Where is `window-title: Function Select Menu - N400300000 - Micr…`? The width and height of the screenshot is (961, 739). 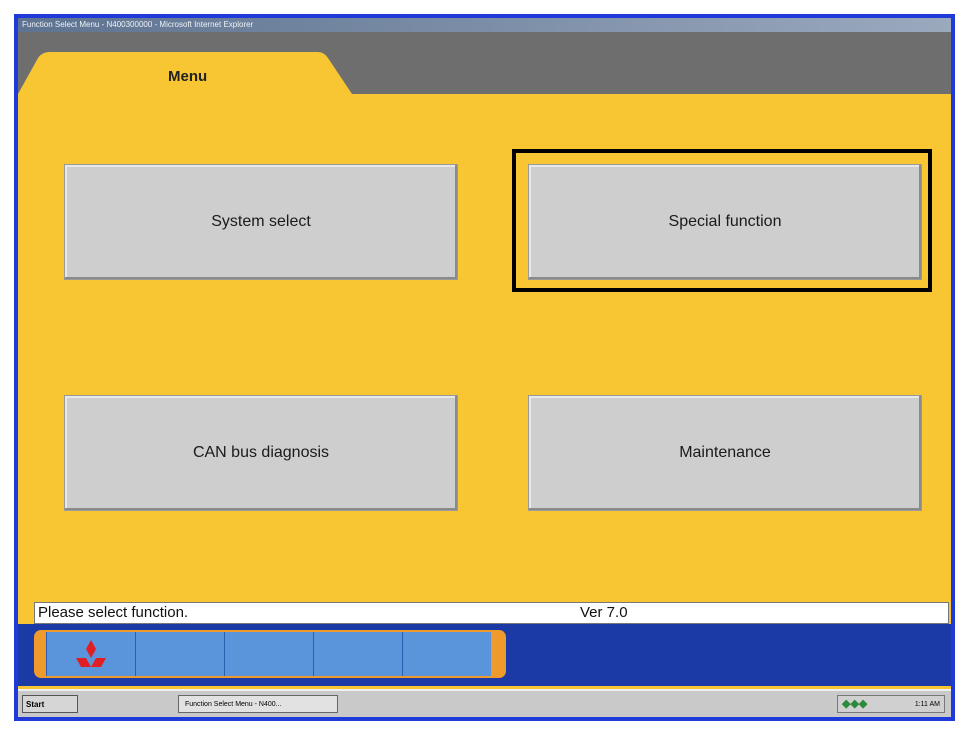 window-title: Function Select Menu - N400300000 - Micr… is located at coordinates (484, 25).